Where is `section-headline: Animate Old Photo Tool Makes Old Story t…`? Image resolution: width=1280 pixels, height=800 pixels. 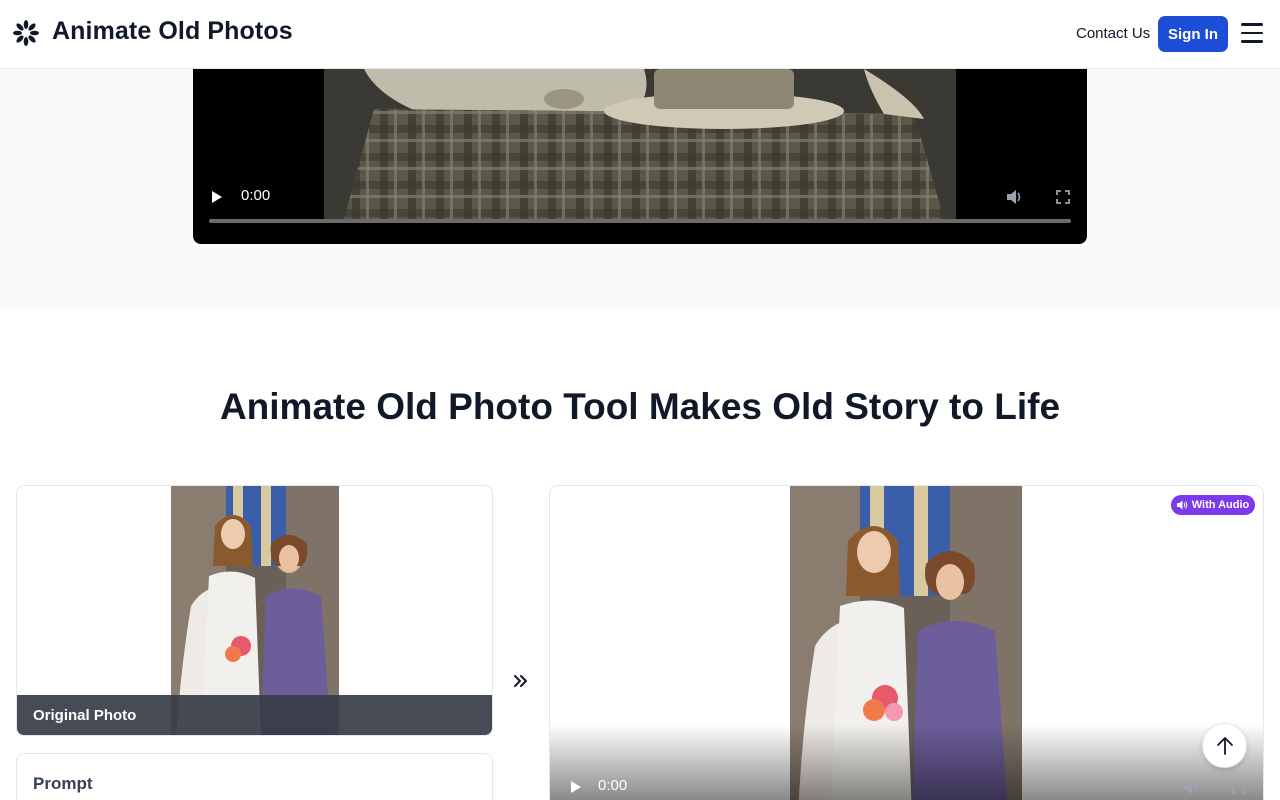
section-headline: Animate Old Photo Tool Makes Old Story t… is located at coordinates (640, 406).